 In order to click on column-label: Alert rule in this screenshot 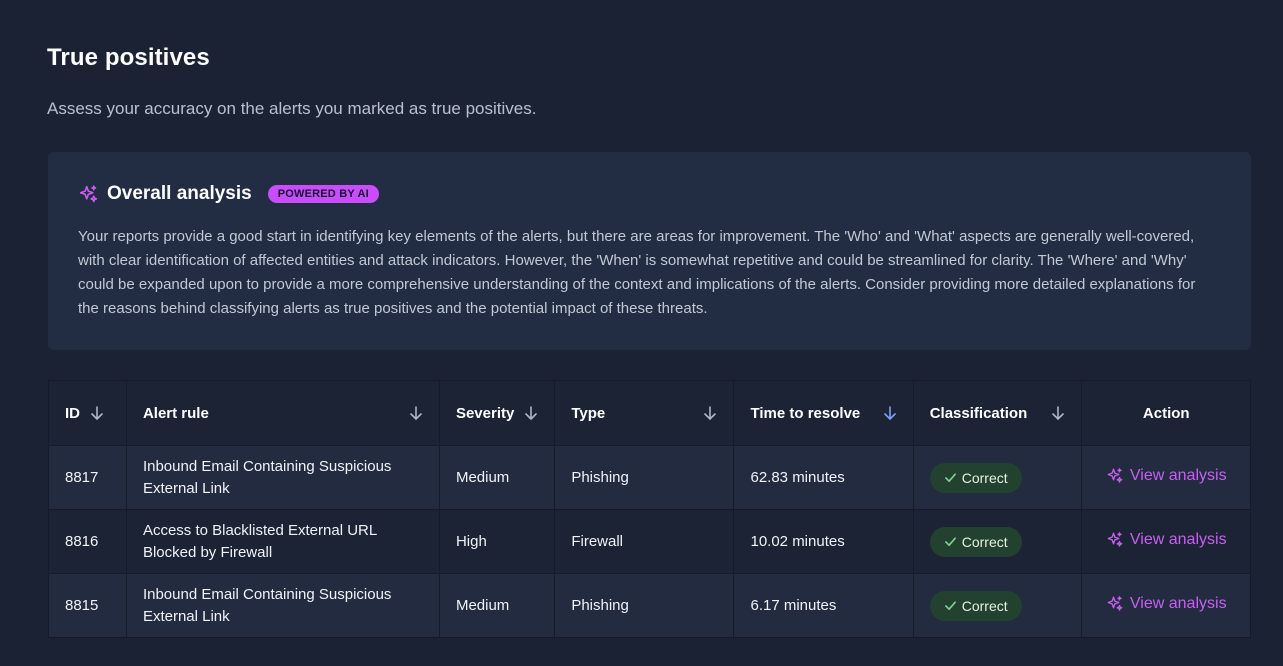, I will do `click(175, 413)`.